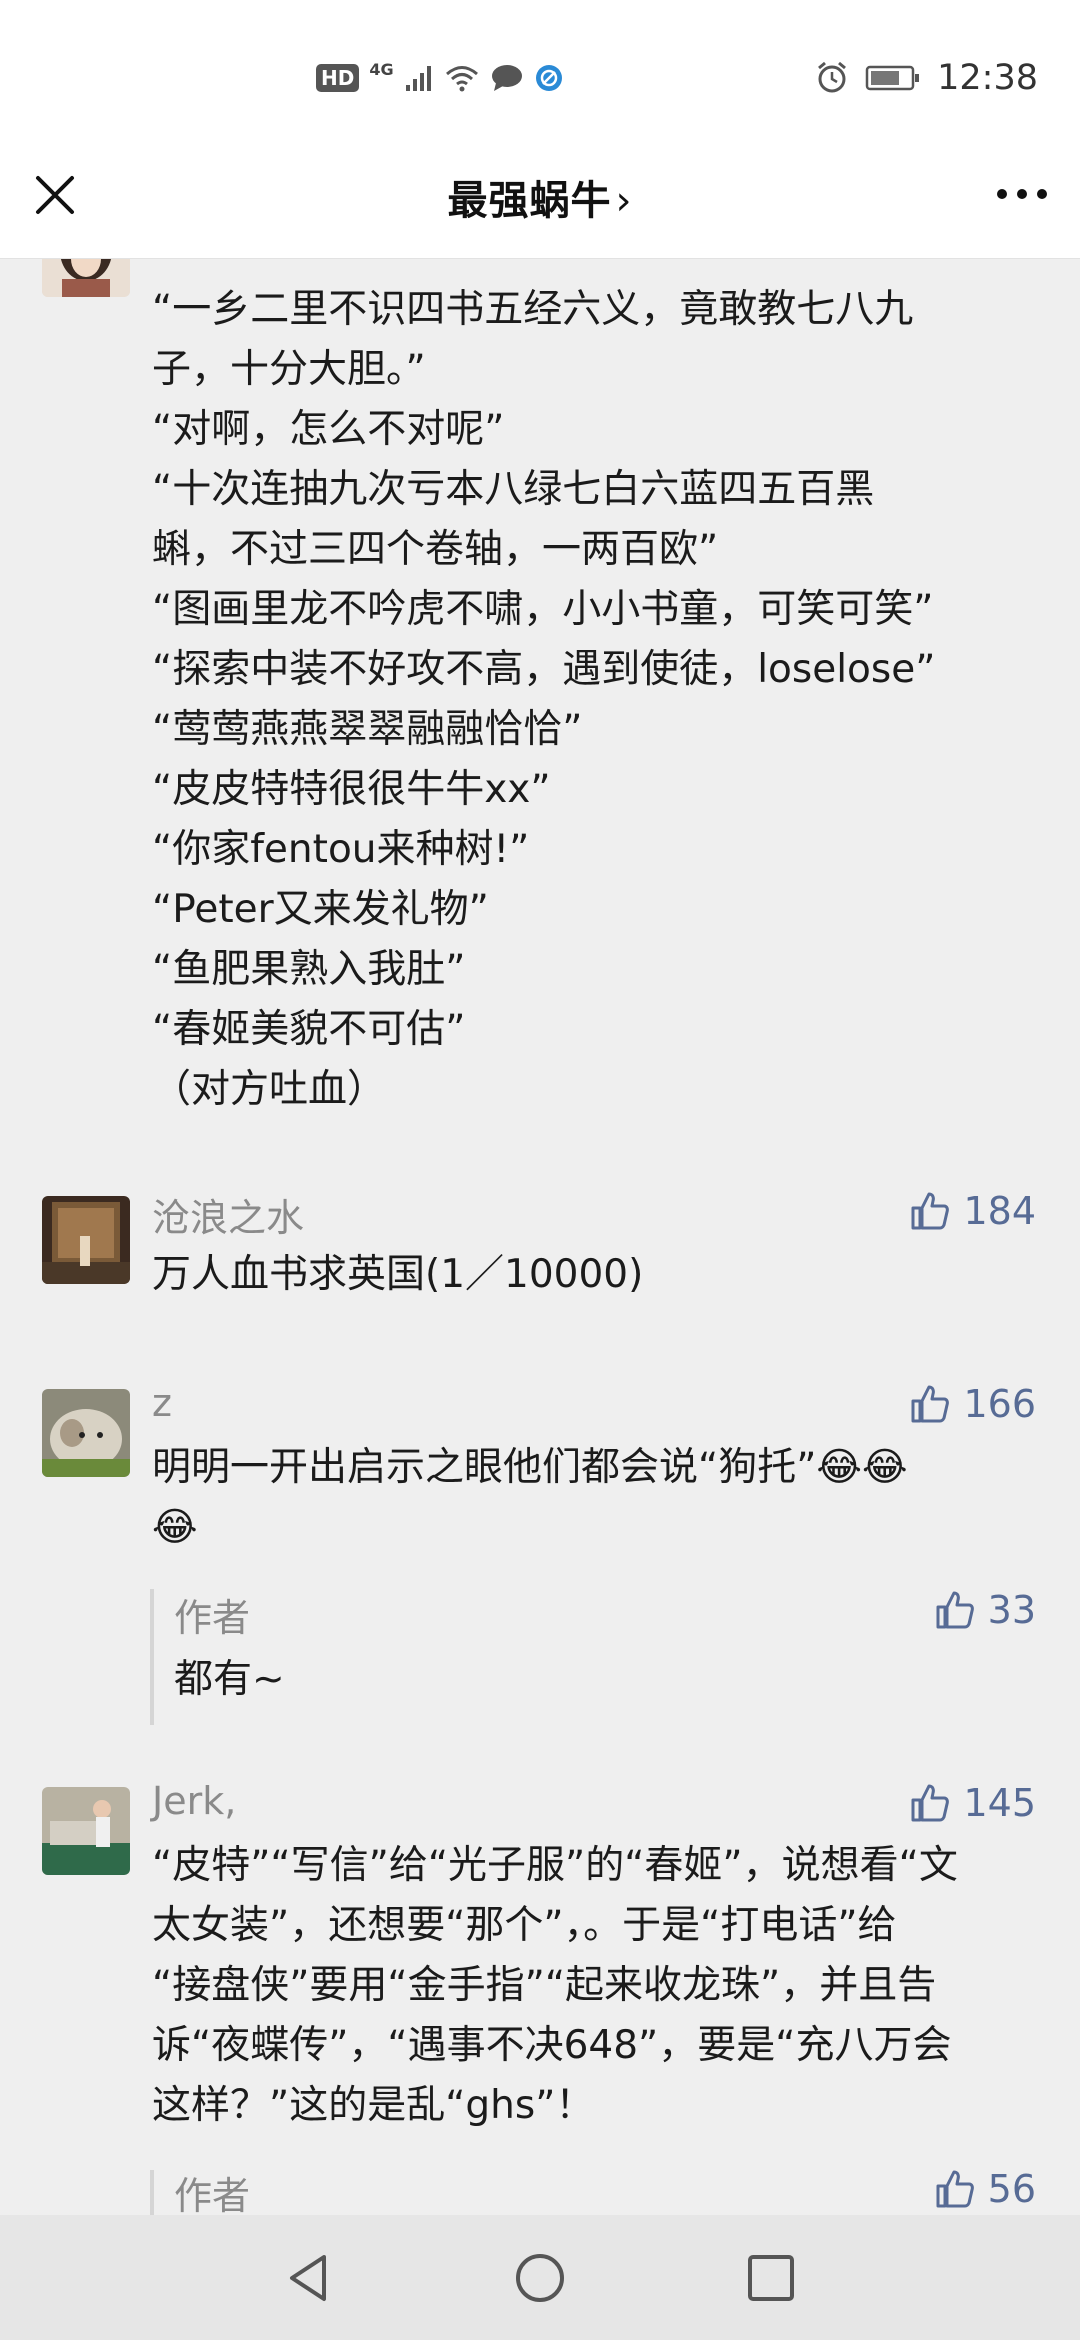 This screenshot has height=2340, width=1080. I want to click on nav-bar: 最强蜗牛 ›, so click(540, 204).